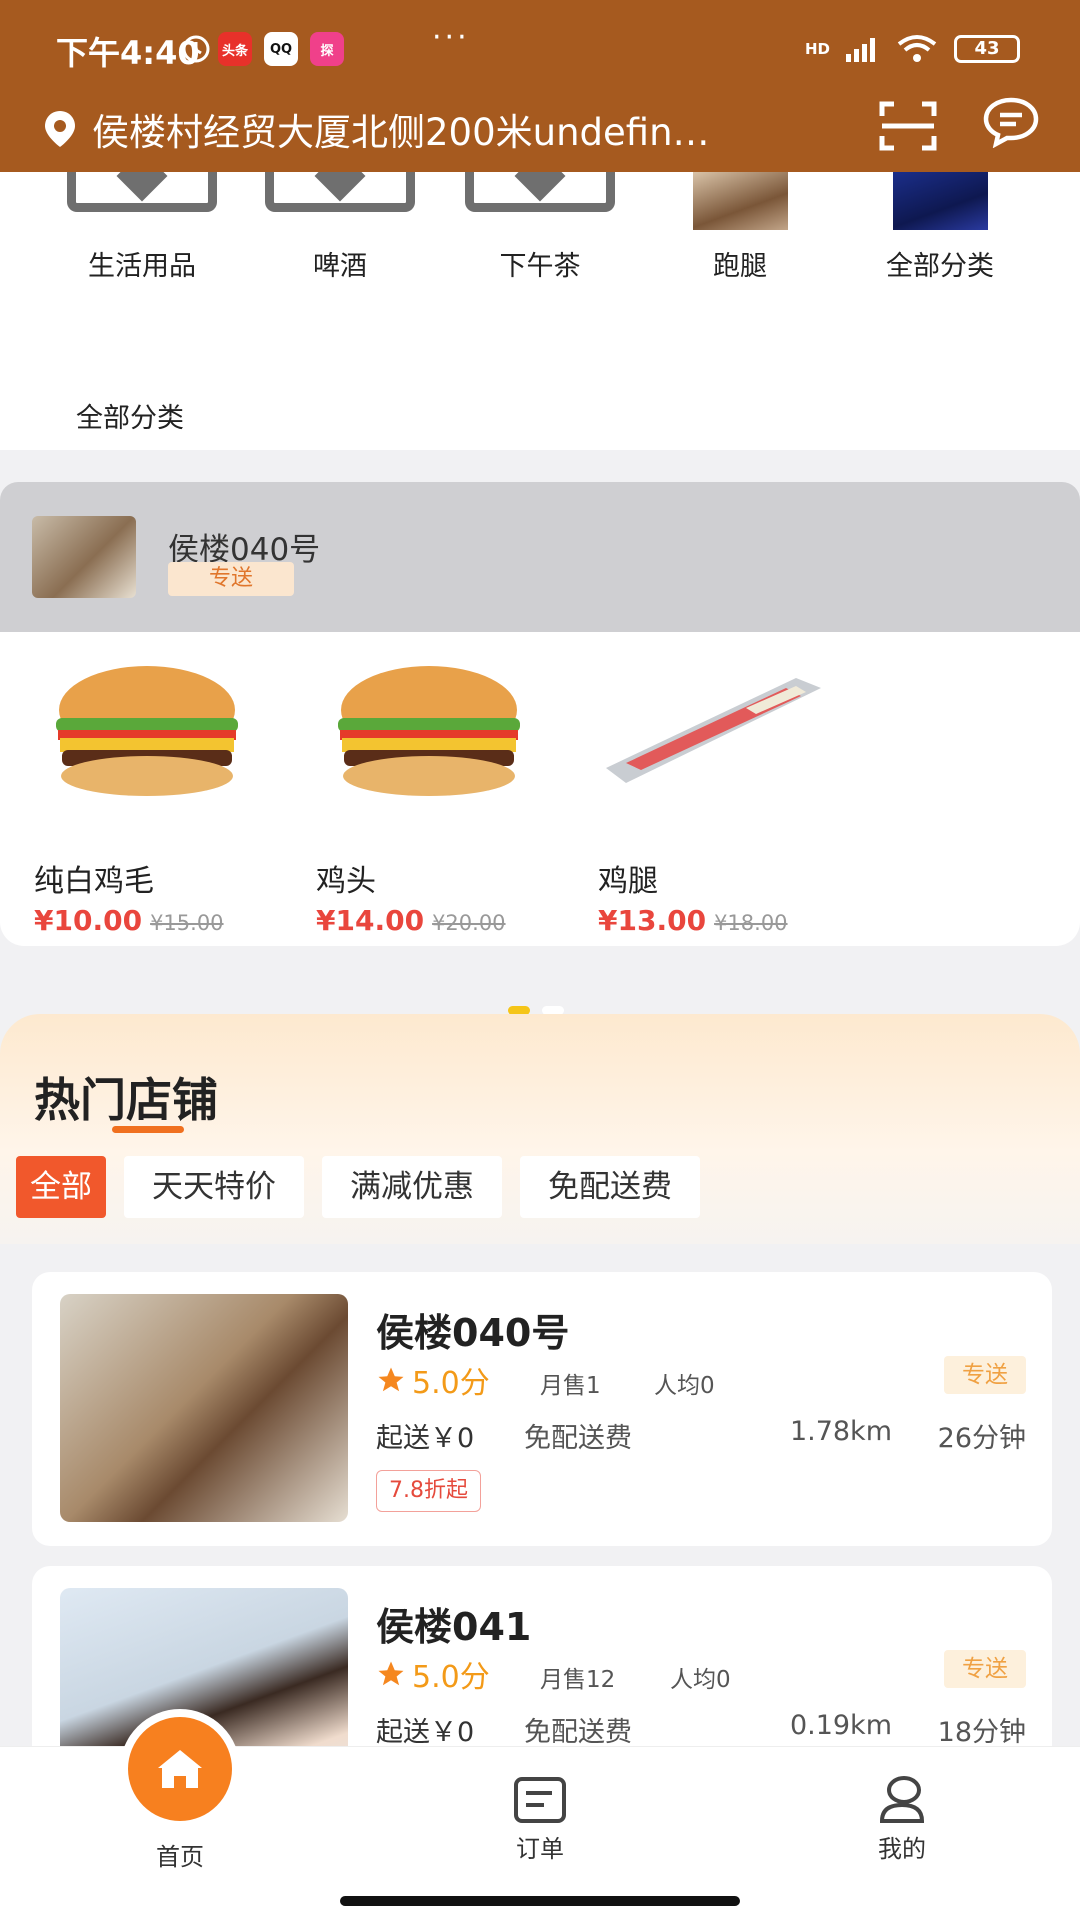  Describe the element at coordinates (327, 49) in the screenshot. I see `tan-app-icon: 探` at that location.